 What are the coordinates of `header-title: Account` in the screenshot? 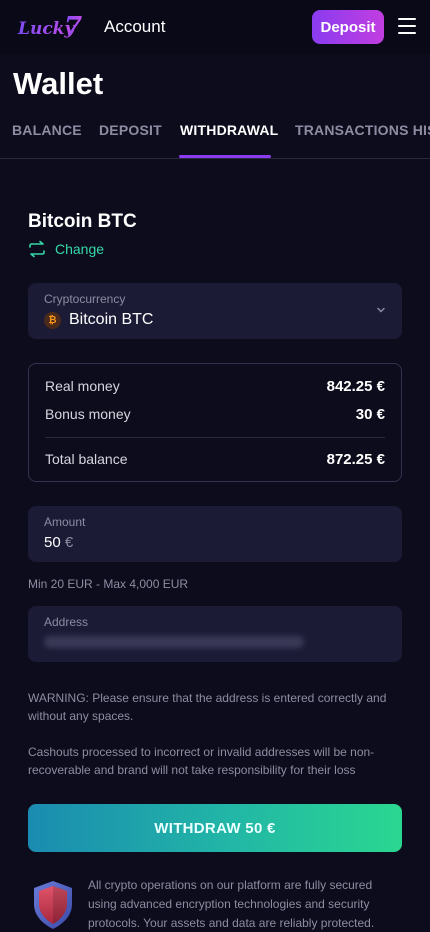 It's located at (135, 26).